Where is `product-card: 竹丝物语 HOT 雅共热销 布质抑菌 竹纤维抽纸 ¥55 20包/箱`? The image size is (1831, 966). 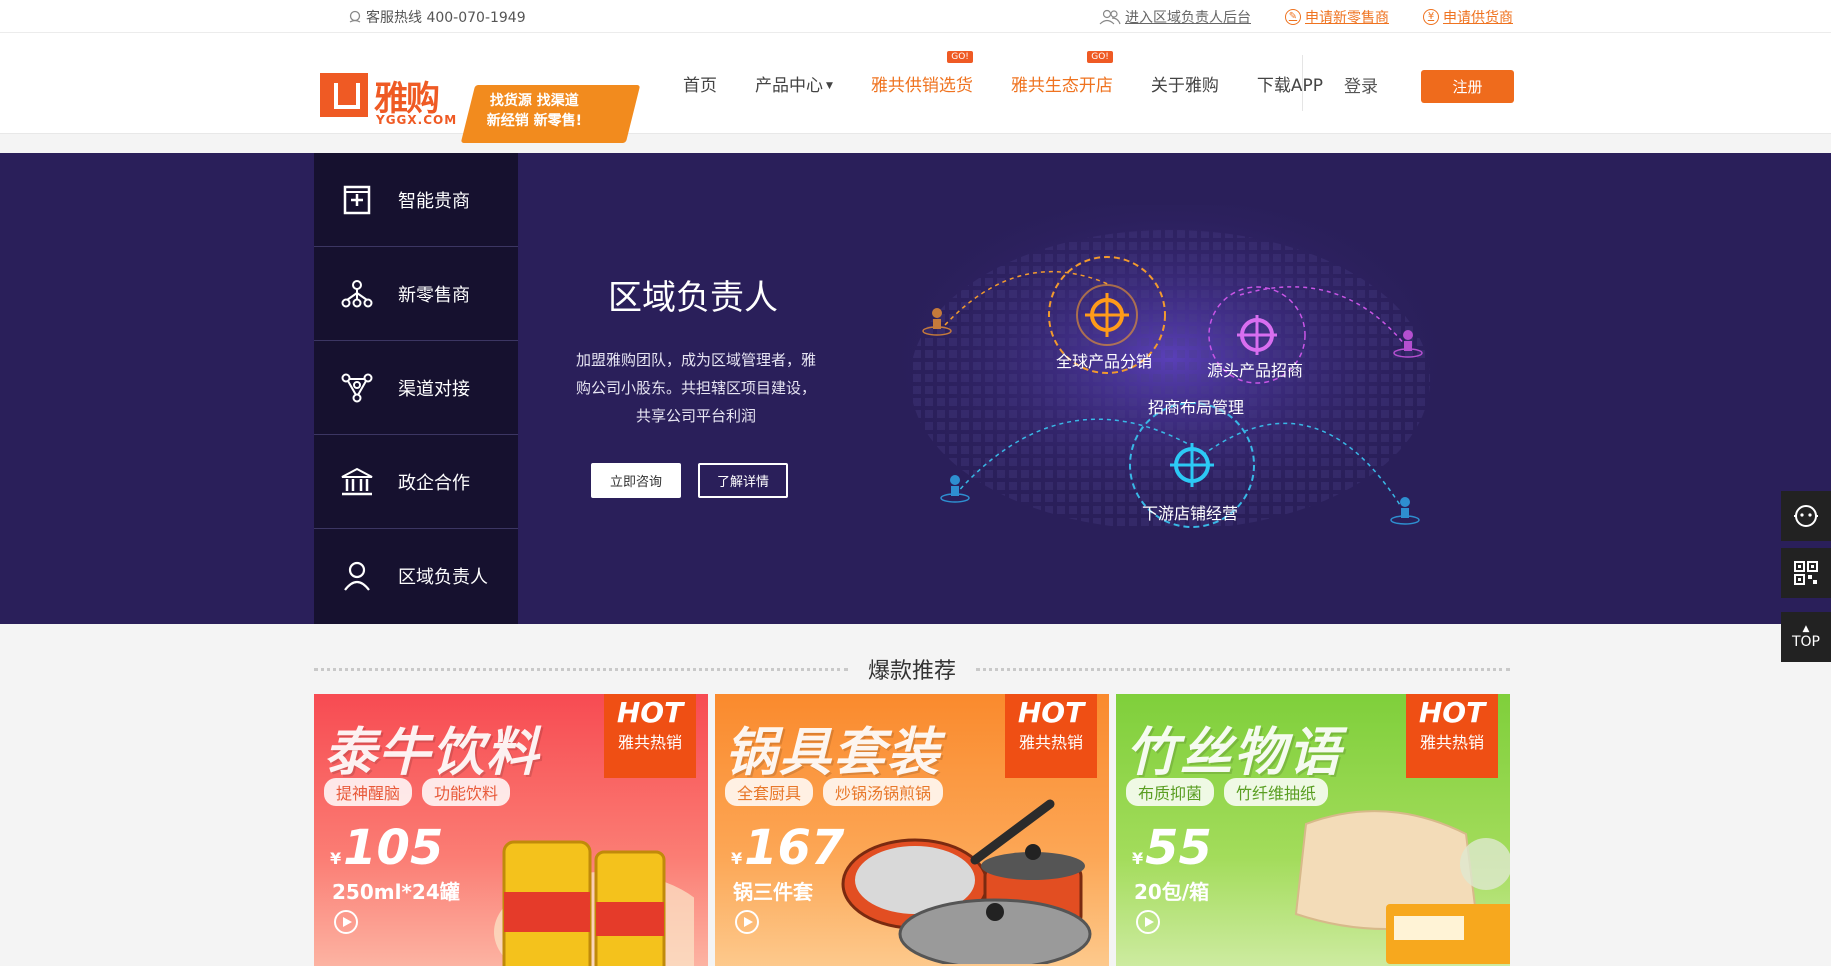
product-card: 竹丝物语 HOT 雅共热销 布质抑菌 竹纤维抽纸 ¥55 20包/箱 is located at coordinates (1313, 830).